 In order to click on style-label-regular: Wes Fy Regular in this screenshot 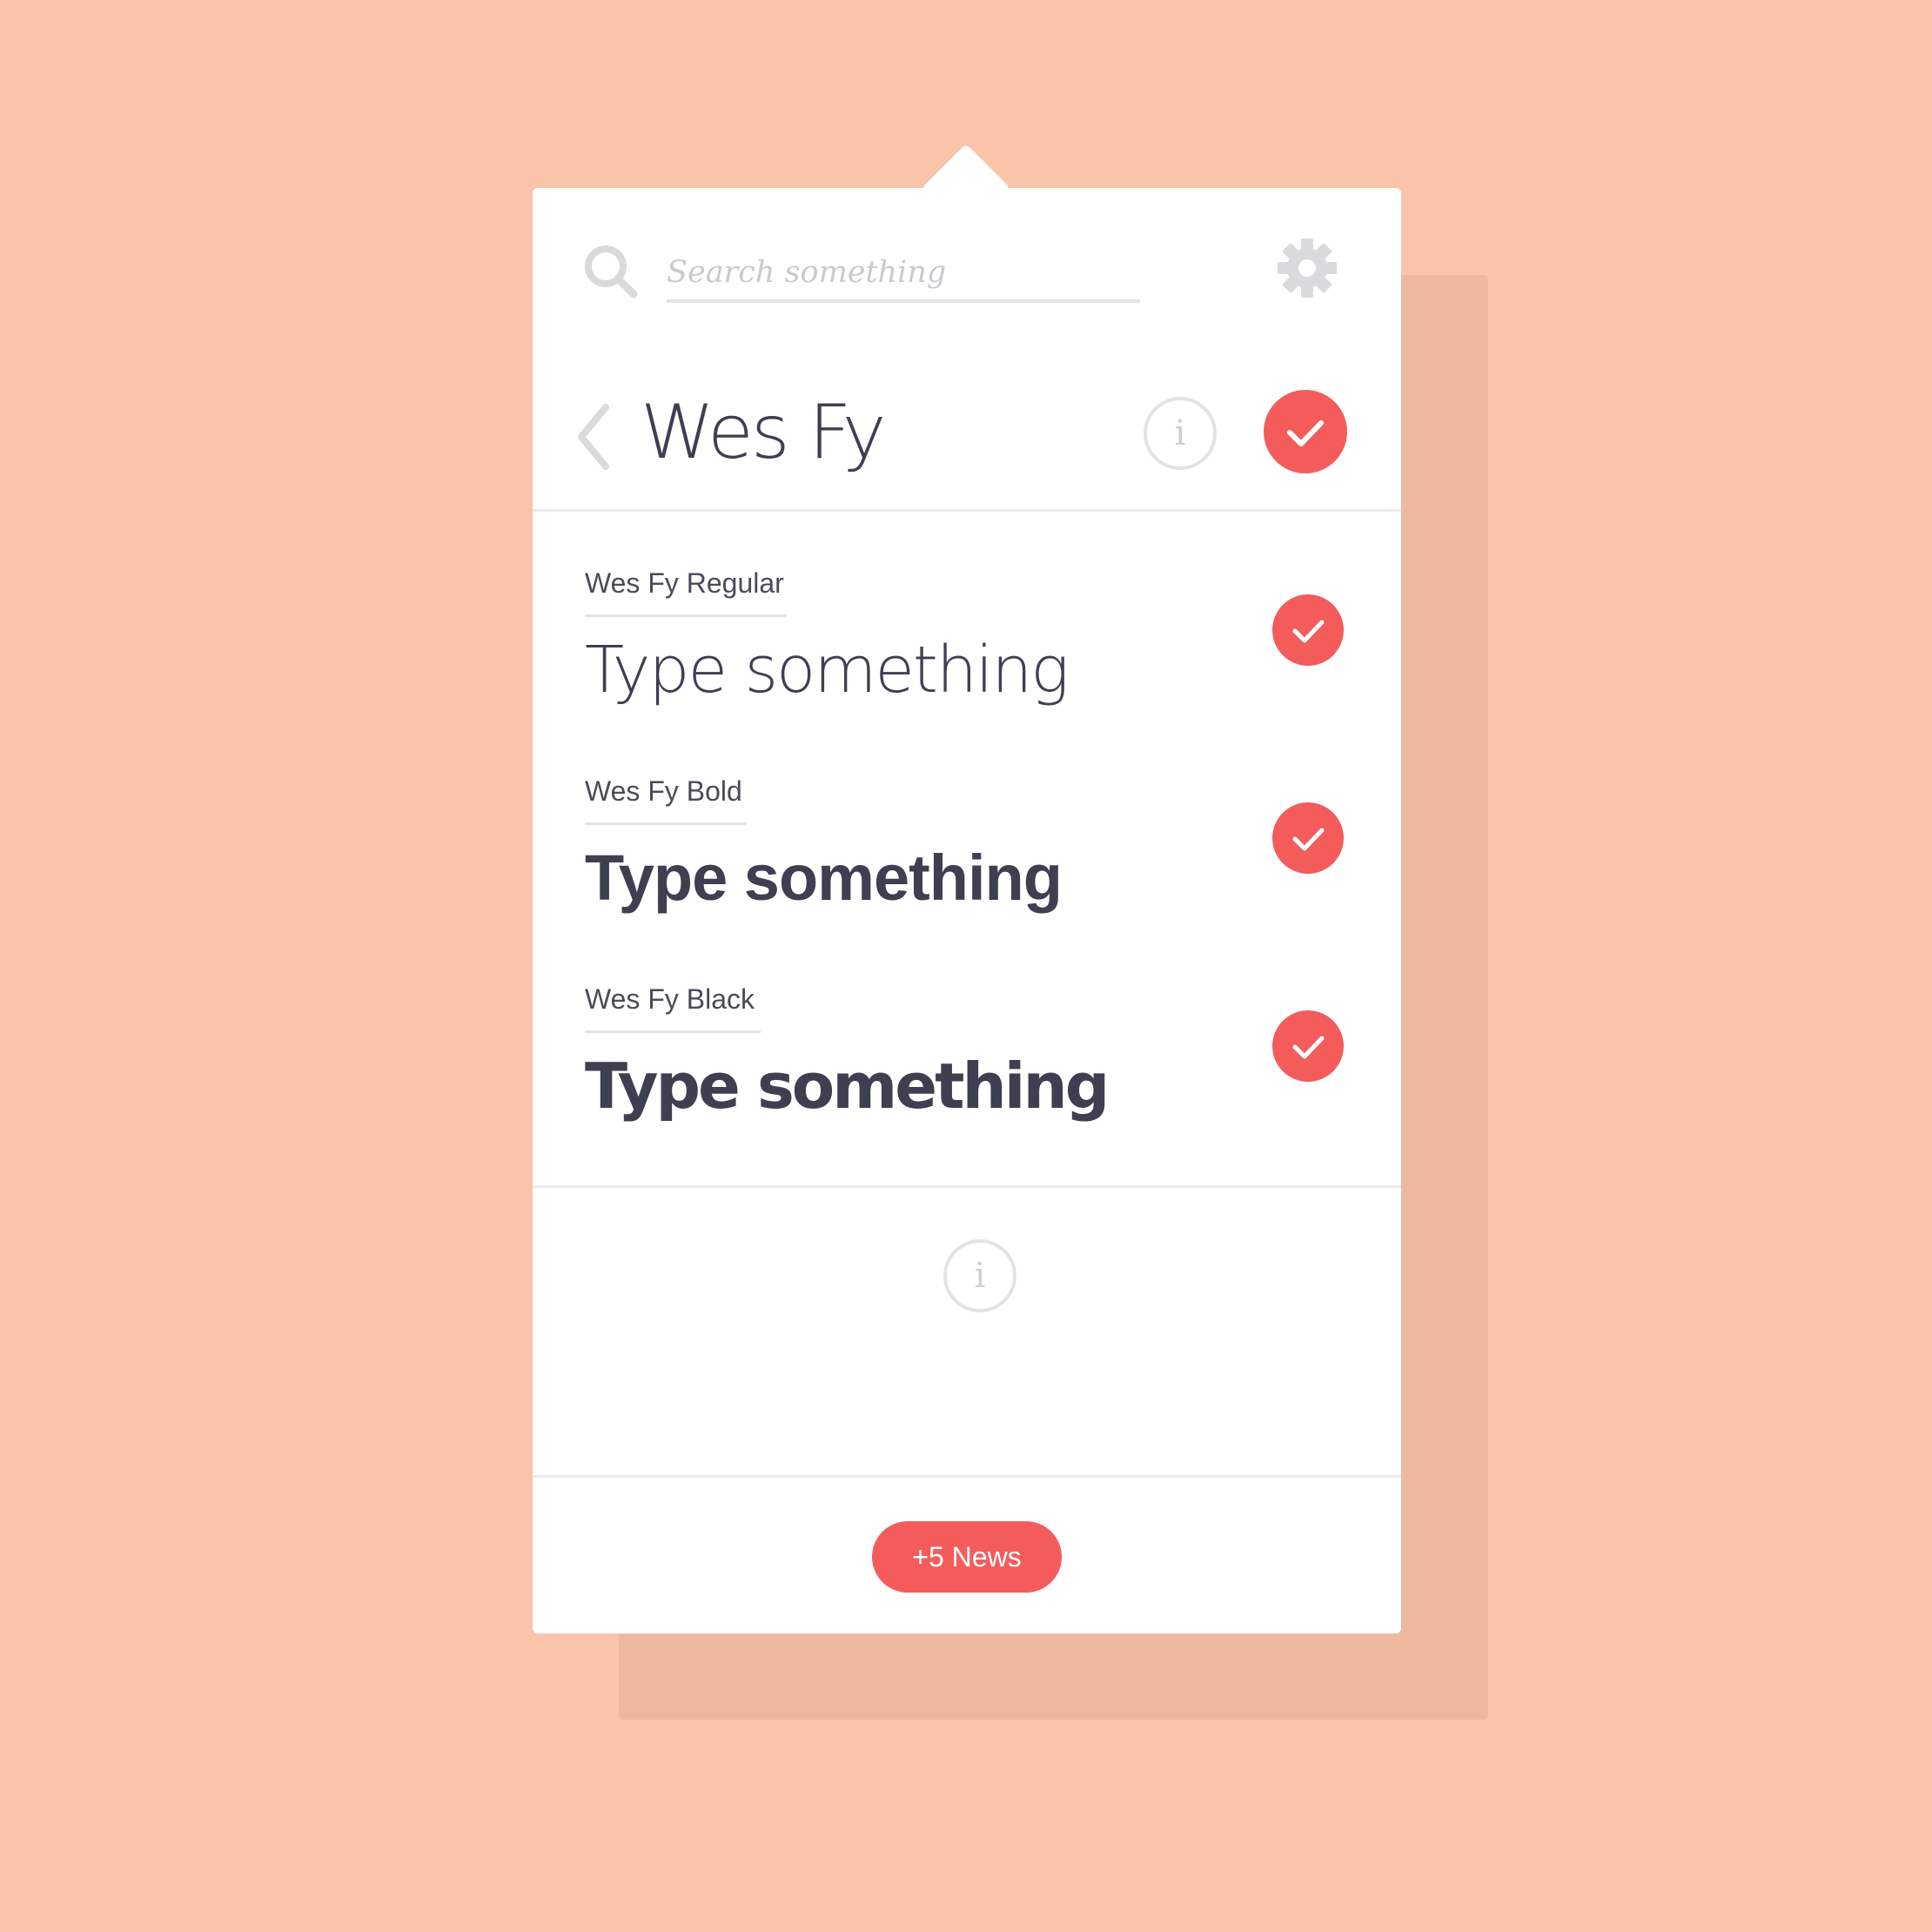, I will do `click(685, 583)`.